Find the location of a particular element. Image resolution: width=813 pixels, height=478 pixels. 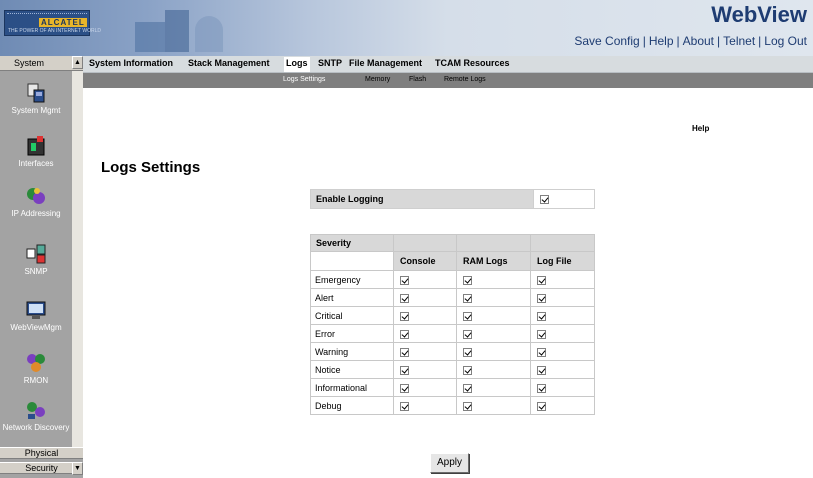

sidebar-item-snmp: SNMP is located at coordinates (36, 259).